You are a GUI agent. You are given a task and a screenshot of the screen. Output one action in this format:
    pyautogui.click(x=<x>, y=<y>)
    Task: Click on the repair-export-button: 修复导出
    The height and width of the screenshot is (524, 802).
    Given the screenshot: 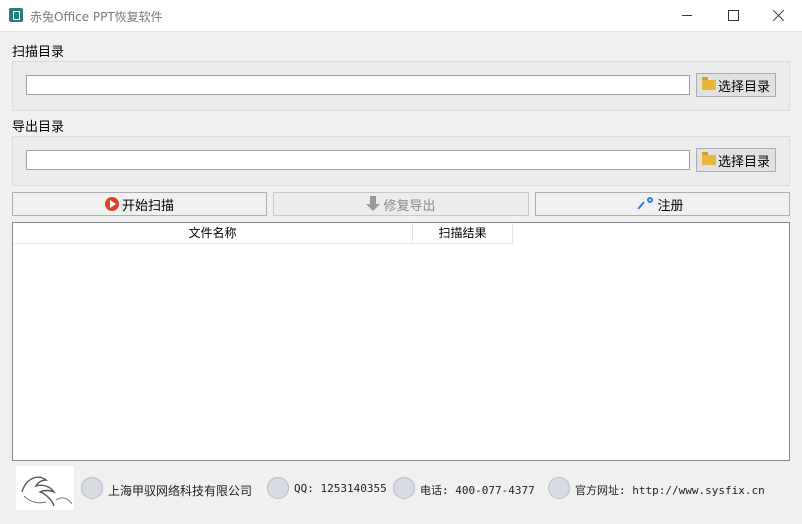 What is the action you would take?
    pyautogui.click(x=401, y=204)
    